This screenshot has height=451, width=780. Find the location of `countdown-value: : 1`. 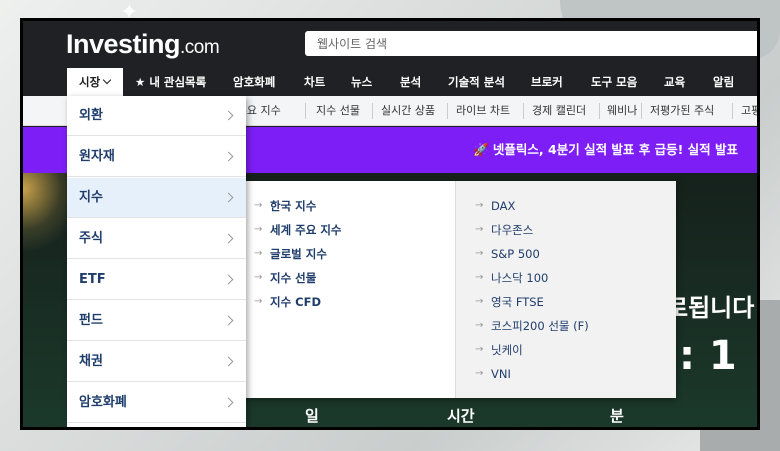

countdown-value: : 1 is located at coordinates (708, 356).